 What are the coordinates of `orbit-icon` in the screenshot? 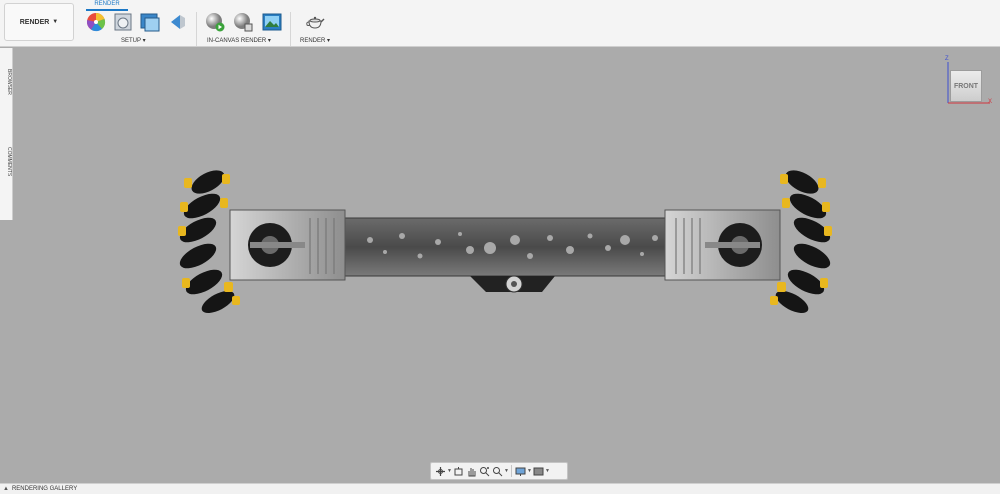 It's located at (440, 471).